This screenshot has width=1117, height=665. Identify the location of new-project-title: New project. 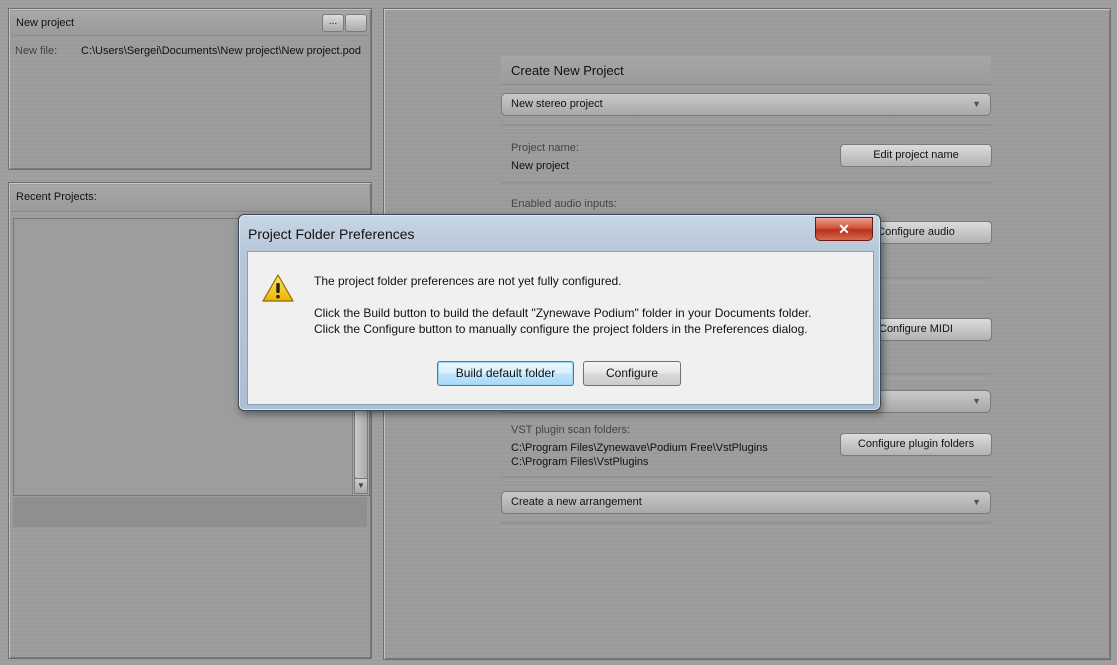
(45, 23).